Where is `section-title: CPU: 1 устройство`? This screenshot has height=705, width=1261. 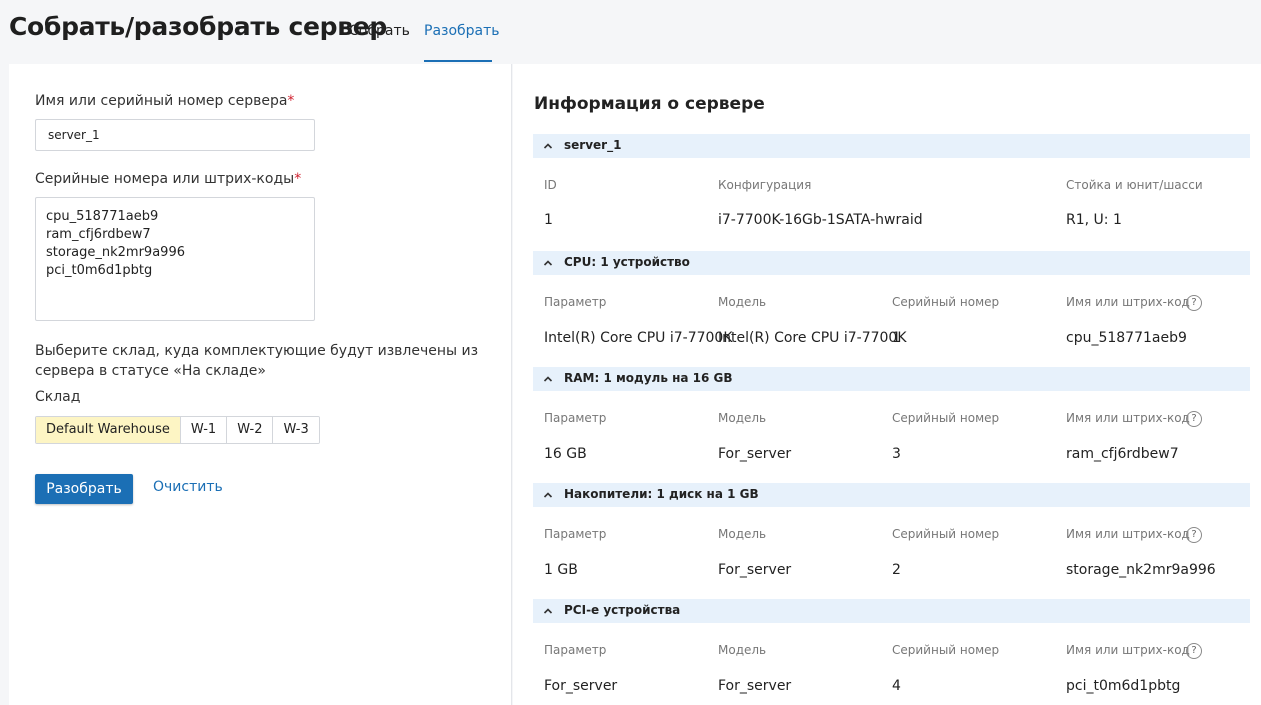
section-title: CPU: 1 устройство is located at coordinates (627, 262).